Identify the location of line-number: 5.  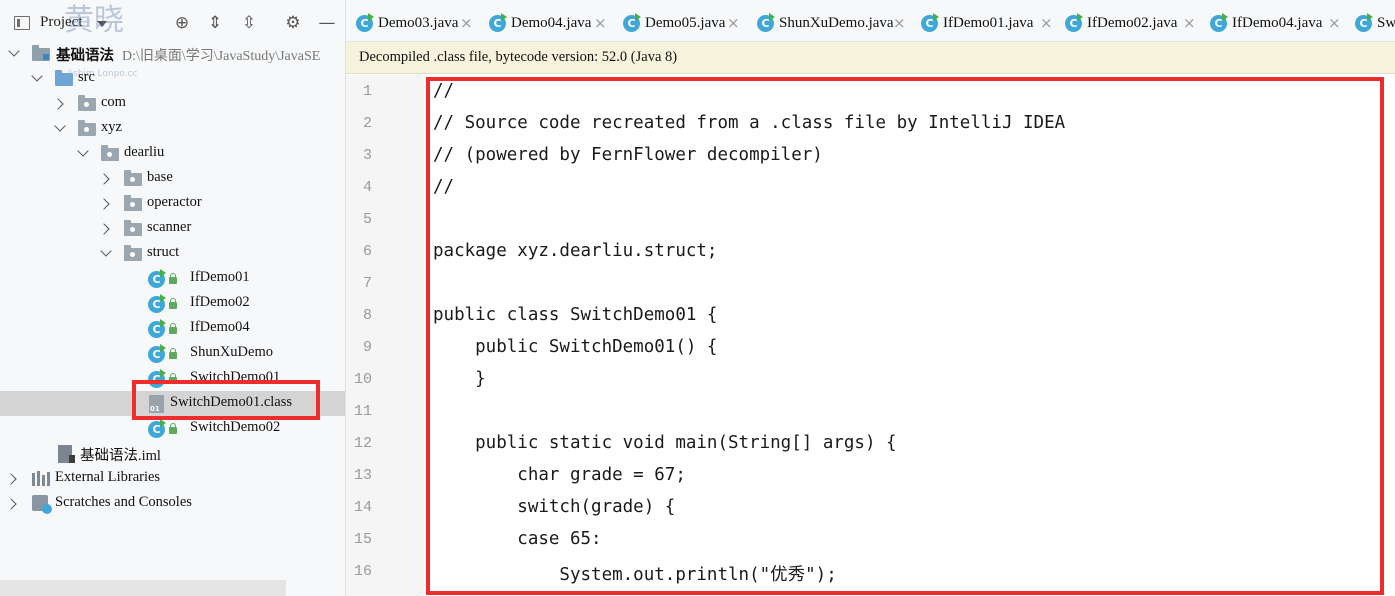
(367, 219).